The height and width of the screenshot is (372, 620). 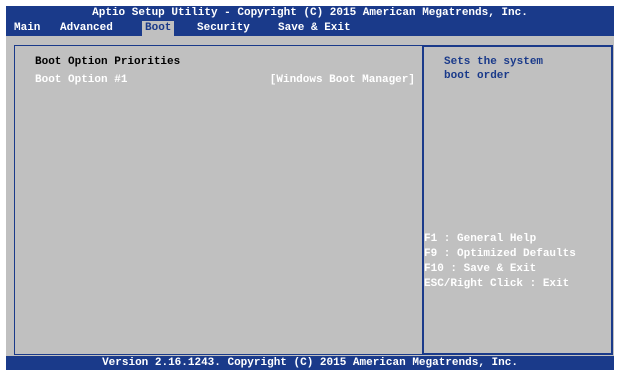 What do you see at coordinates (524, 69) in the screenshot?
I see `help-description: Sets the system boot order` at bounding box center [524, 69].